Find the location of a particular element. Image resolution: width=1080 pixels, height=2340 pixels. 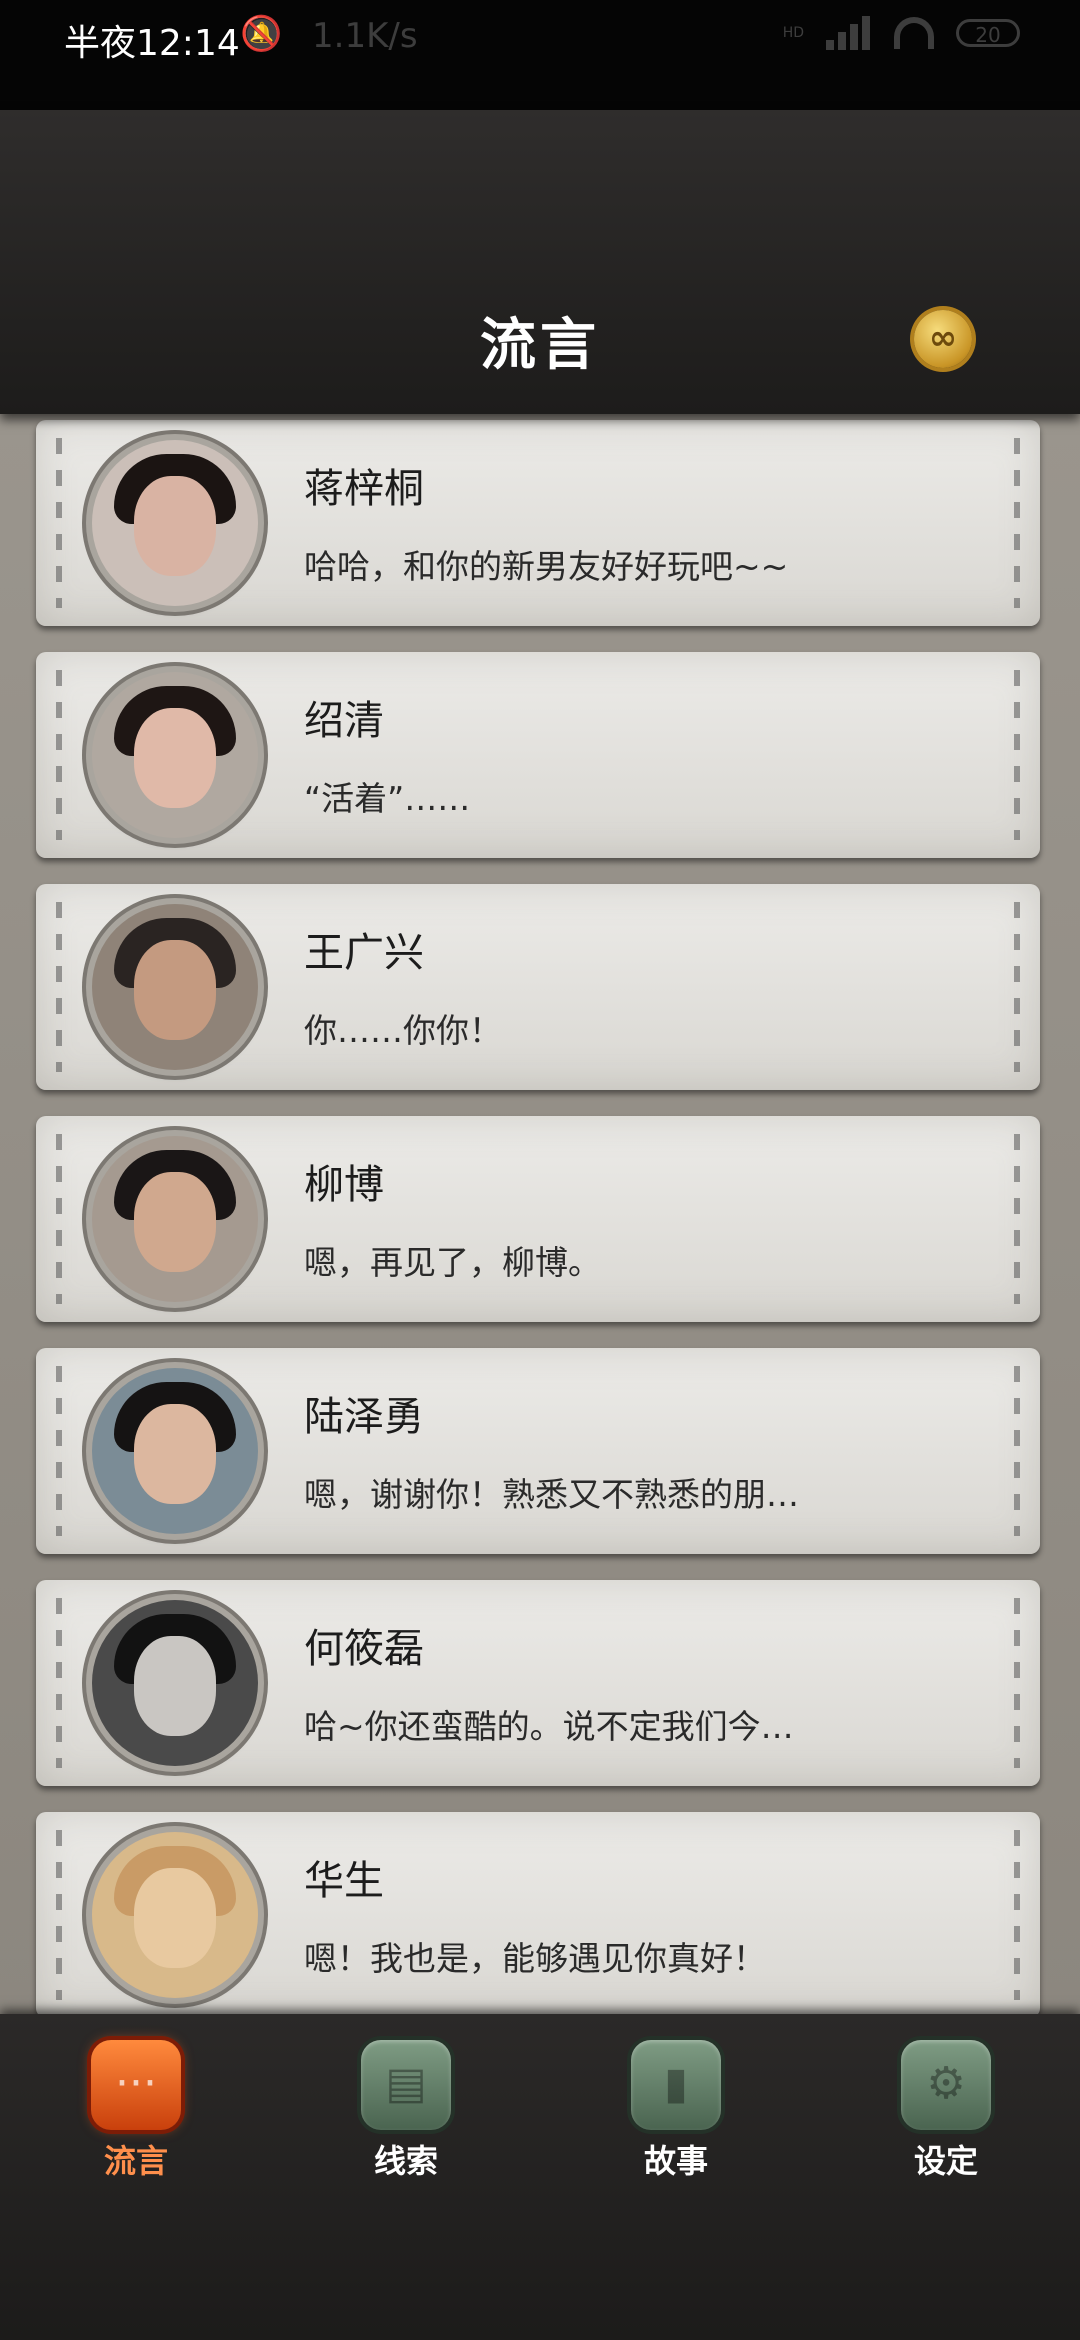

message-card: 华生 嗯！我也是，能够遇见你真好！ is located at coordinates (538, 1915).